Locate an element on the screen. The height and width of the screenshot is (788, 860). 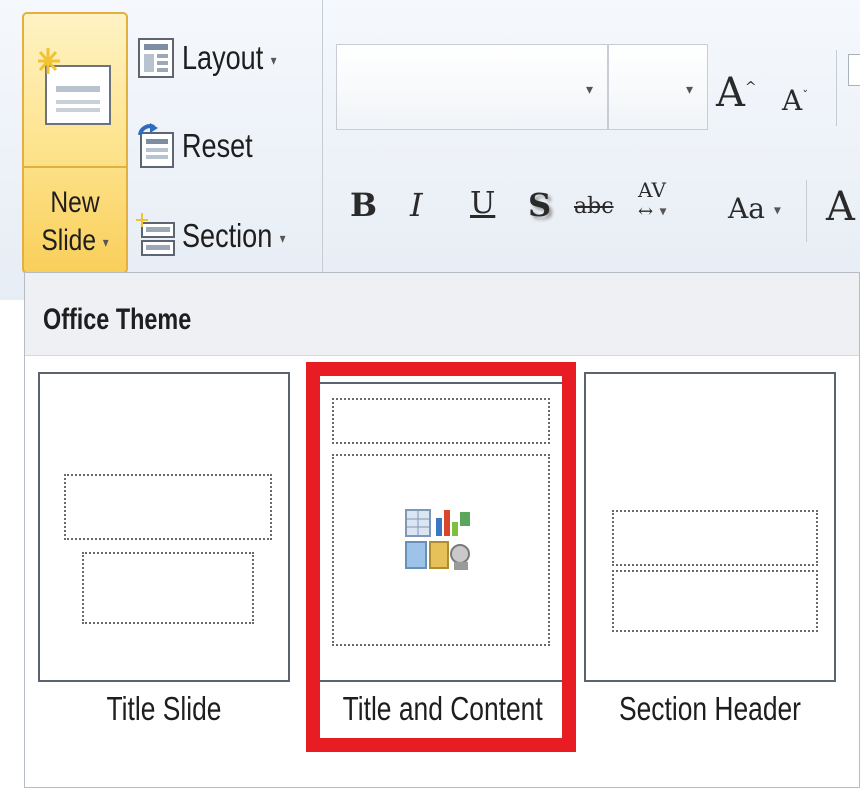
character-spacing-label: AV is located at coordinates (652, 190).